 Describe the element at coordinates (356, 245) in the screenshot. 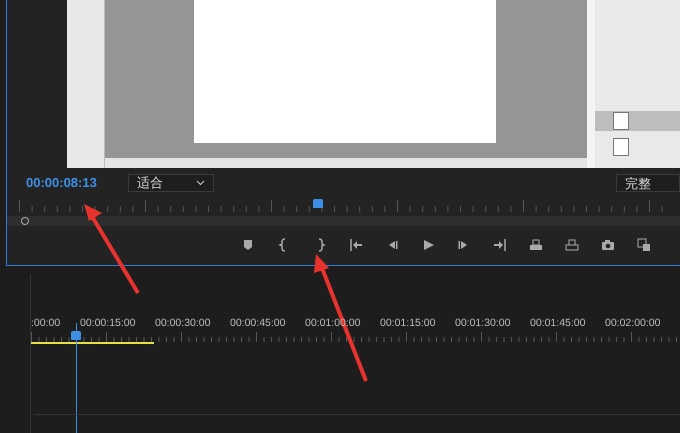

I see `go-to-in-icon` at that location.